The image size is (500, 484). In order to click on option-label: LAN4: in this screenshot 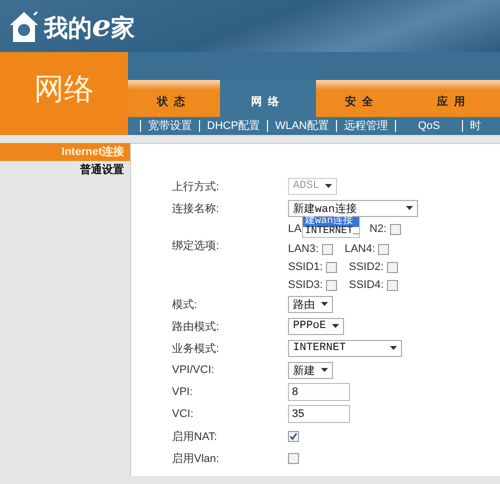, I will do `click(360, 249)`.